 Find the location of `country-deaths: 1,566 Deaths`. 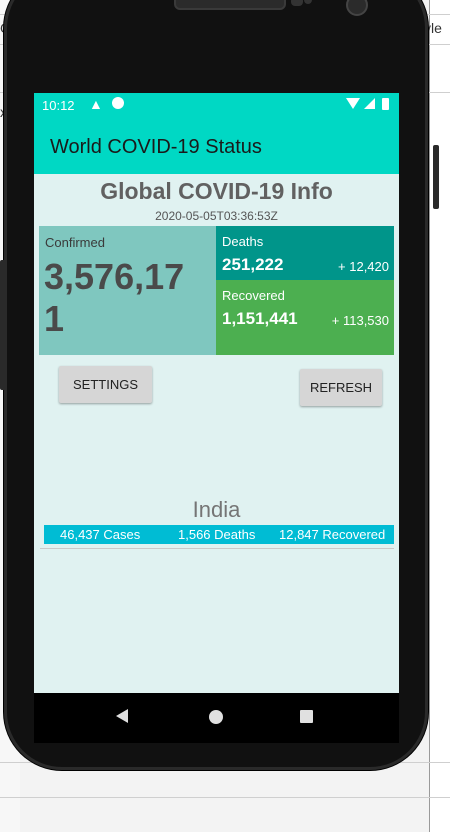

country-deaths: 1,566 Deaths is located at coordinates (217, 534).